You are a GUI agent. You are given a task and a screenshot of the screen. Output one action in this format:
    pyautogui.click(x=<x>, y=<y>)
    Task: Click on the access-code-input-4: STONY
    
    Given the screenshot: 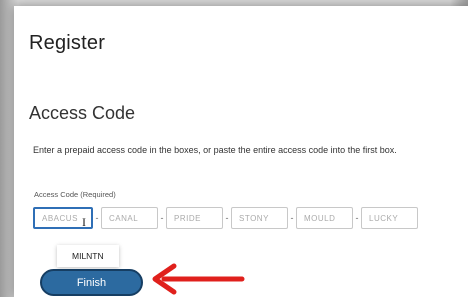 What is the action you would take?
    pyautogui.click(x=259, y=218)
    